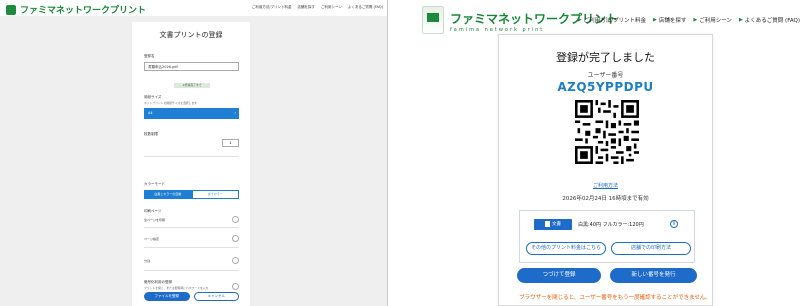 The image size is (800, 306). What do you see at coordinates (605, 87) in the screenshot?
I see `user-number: AZQ5YPPDPU` at bounding box center [605, 87].